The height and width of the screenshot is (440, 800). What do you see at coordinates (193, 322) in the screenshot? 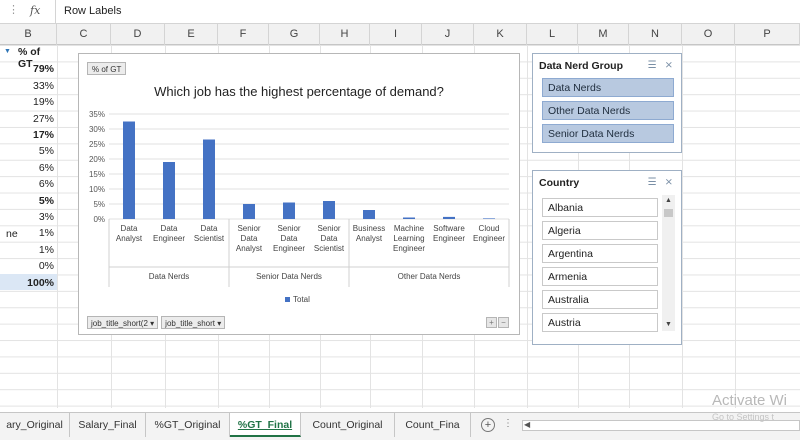
I see `axis-field-button: job_title_short ▾` at bounding box center [193, 322].